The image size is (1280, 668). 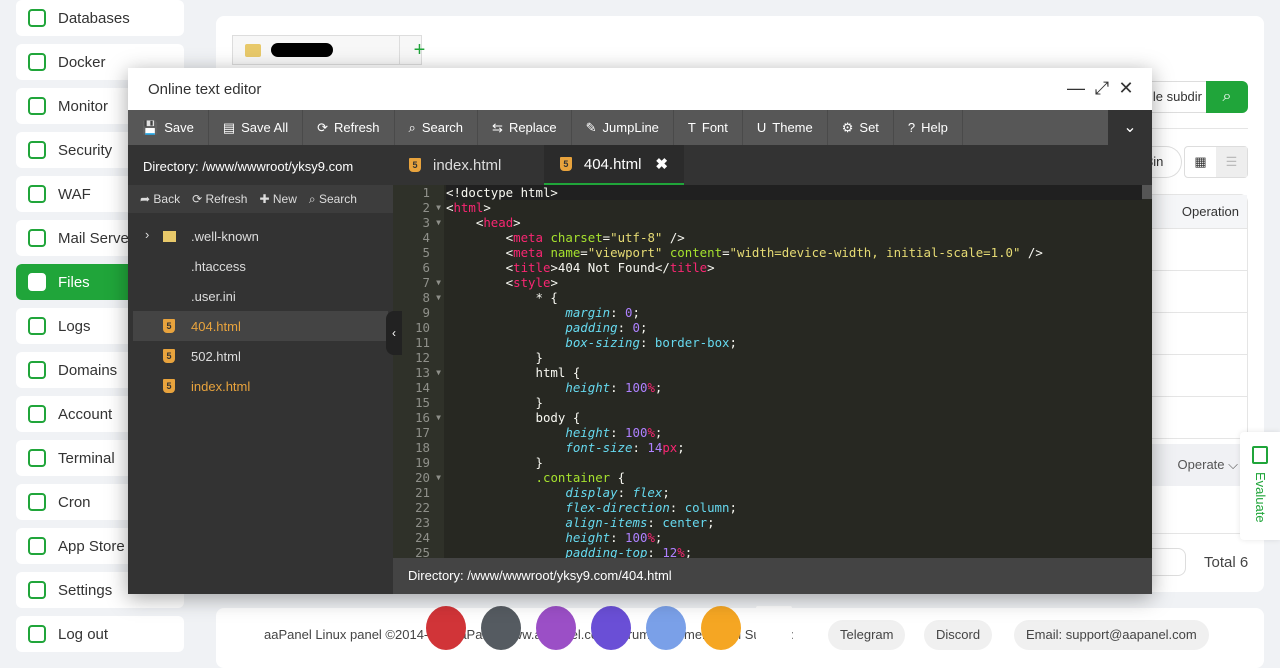 I want to click on line-number: 21, so click(x=422, y=492).